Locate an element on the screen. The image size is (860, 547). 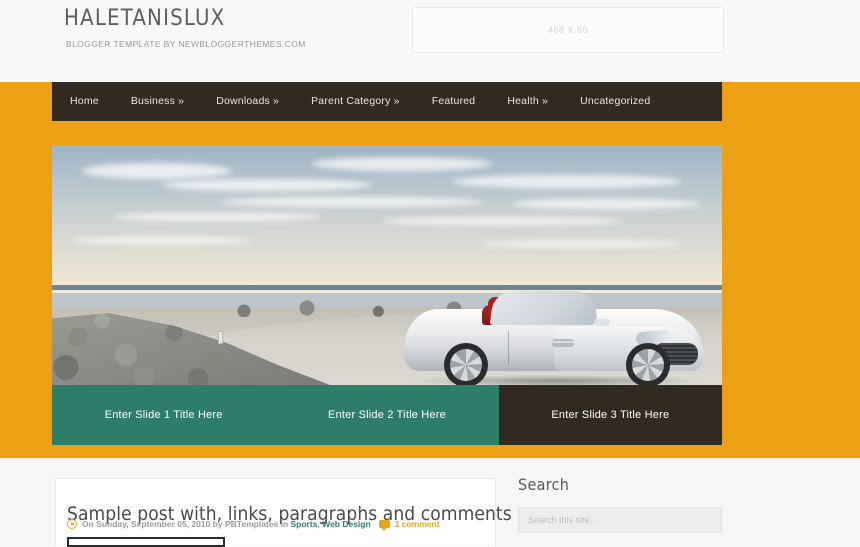
sports-car is located at coordinates (554, 334).